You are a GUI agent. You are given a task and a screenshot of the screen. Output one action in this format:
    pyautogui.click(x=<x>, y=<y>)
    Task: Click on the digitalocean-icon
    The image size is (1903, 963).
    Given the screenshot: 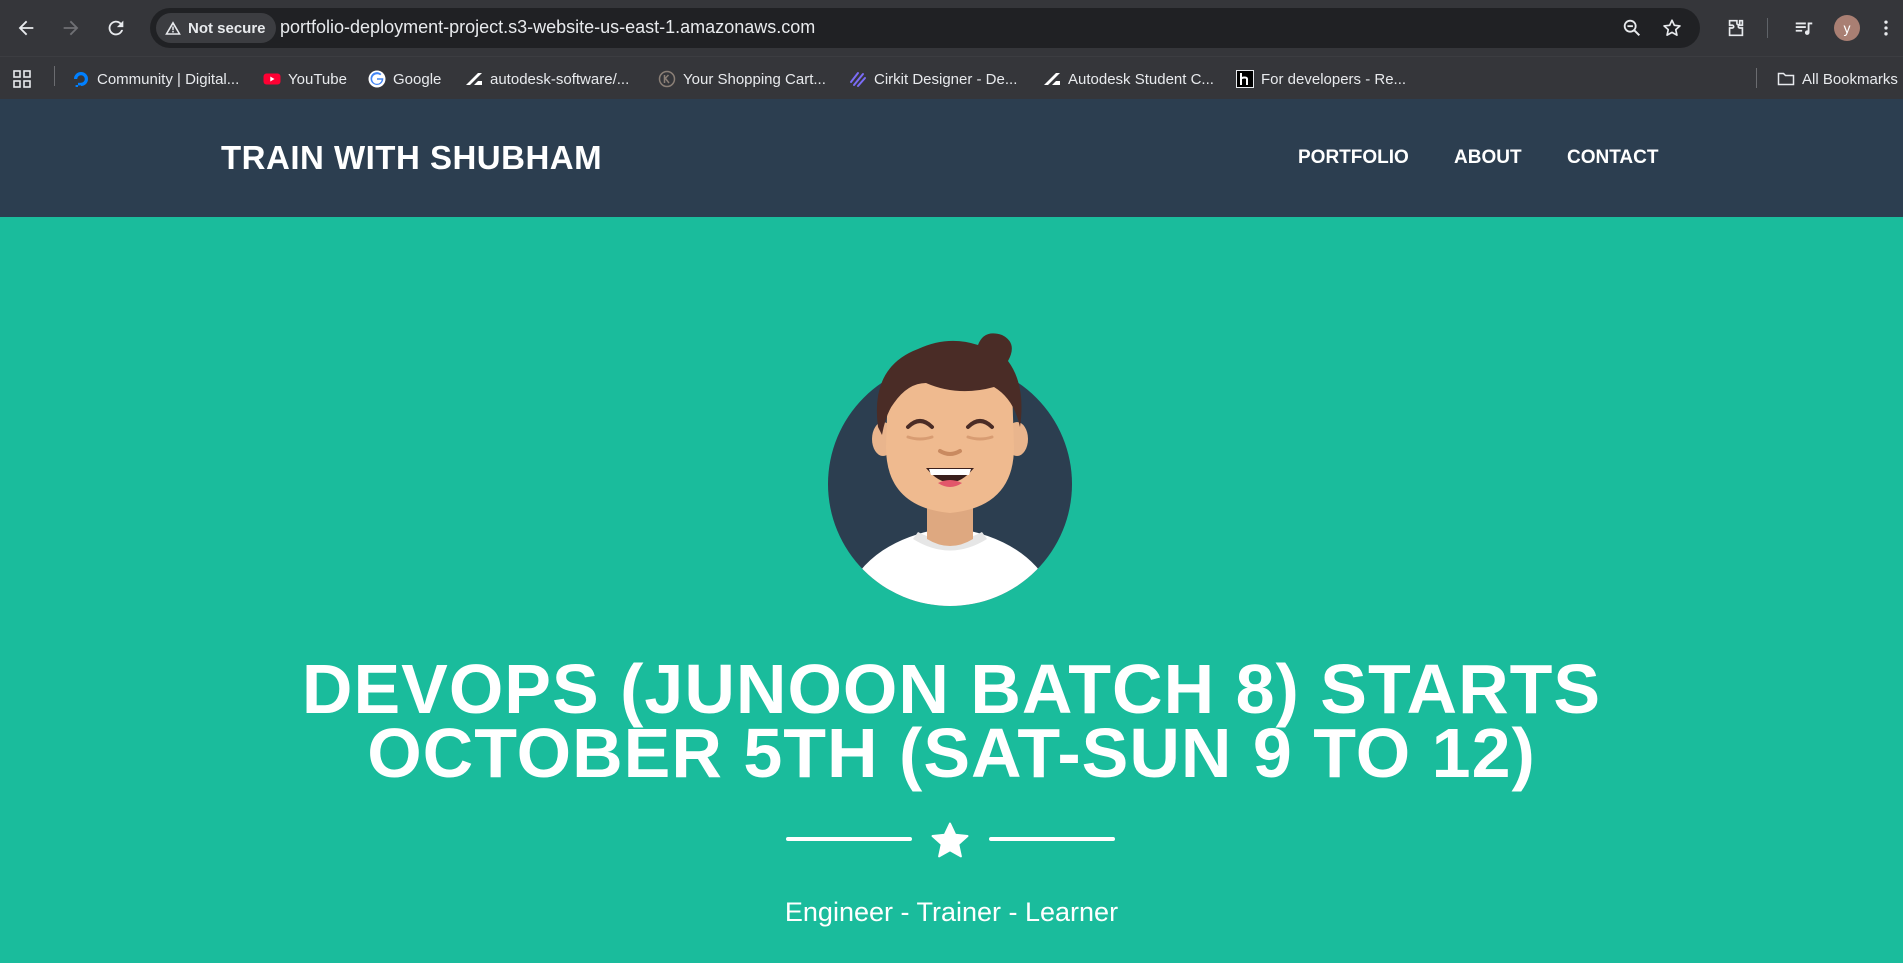 What is the action you would take?
    pyautogui.click(x=81, y=79)
    